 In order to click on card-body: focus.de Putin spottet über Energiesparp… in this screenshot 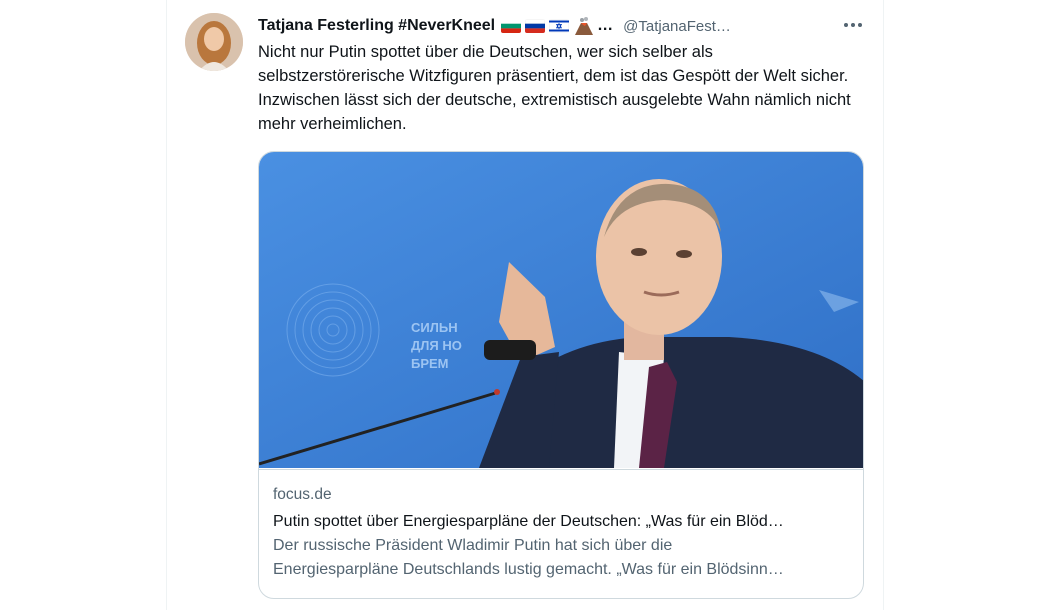, I will do `click(561, 533)`.